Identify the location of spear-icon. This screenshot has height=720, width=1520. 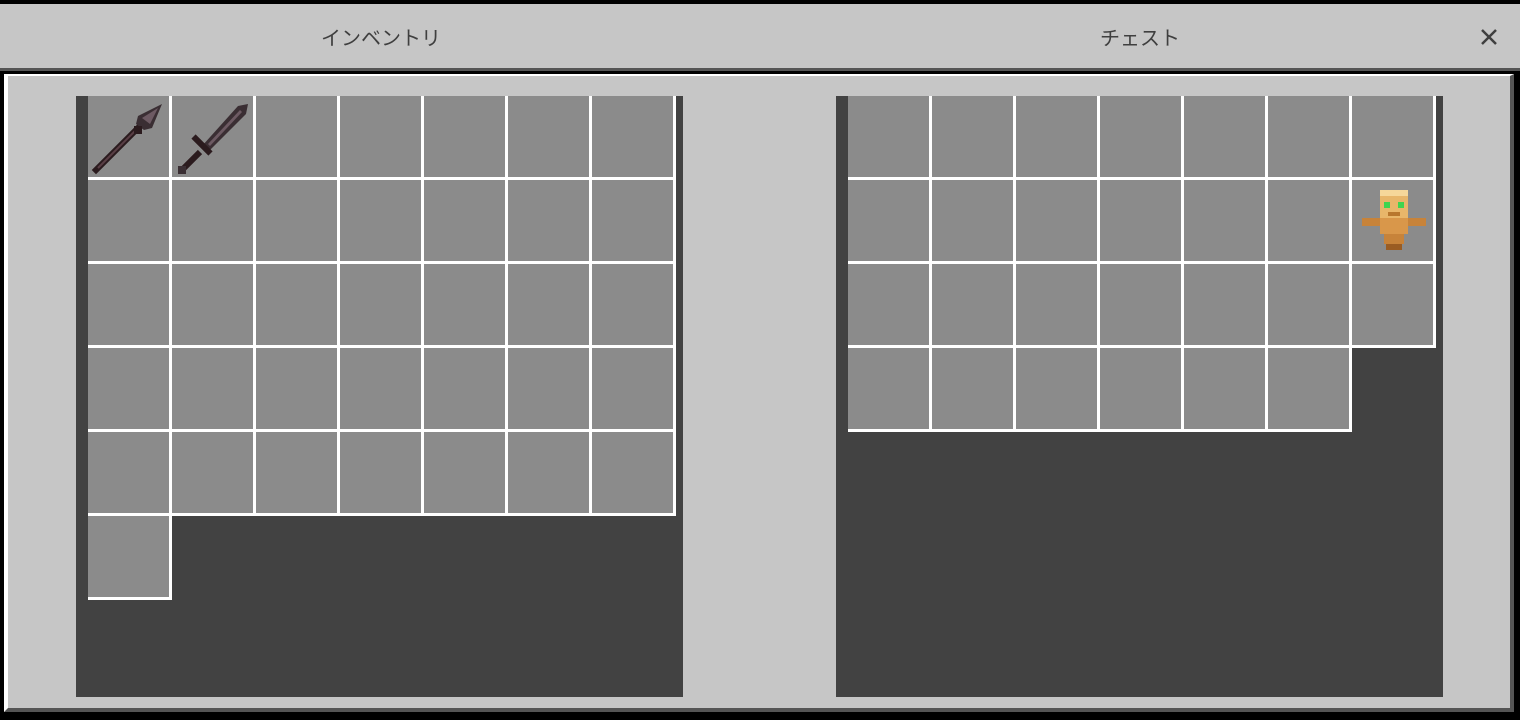
(126, 139).